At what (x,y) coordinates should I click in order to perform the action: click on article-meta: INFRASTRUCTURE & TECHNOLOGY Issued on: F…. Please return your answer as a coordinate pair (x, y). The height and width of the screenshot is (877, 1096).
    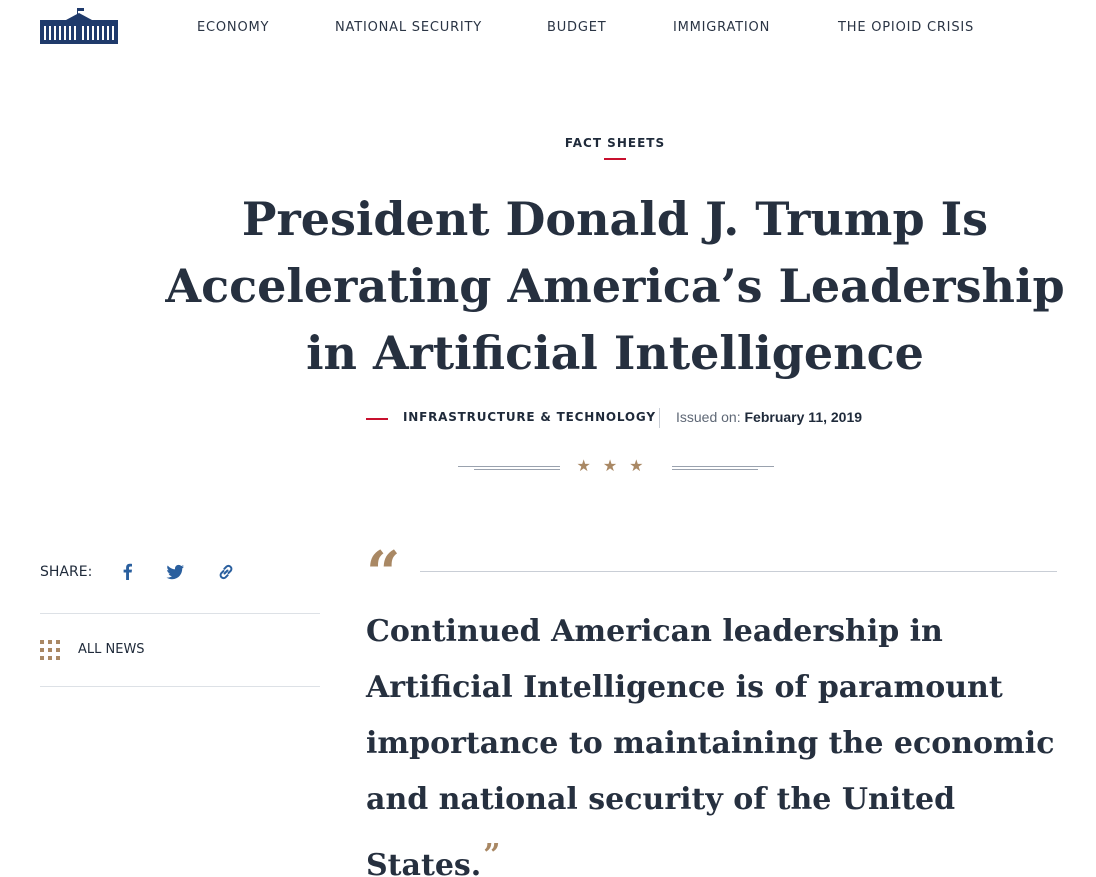
    Looking at the image, I should click on (548, 419).